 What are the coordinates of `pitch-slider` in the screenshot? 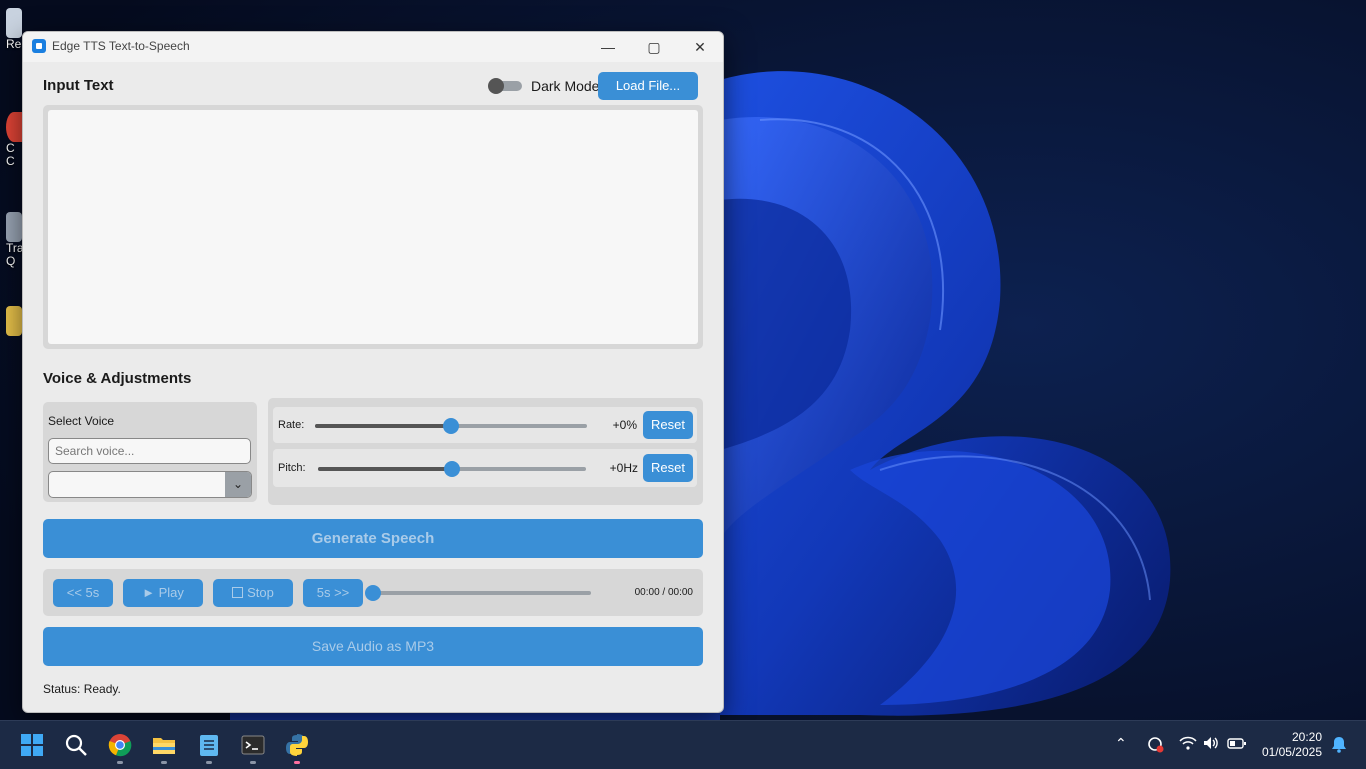 It's located at (452, 469).